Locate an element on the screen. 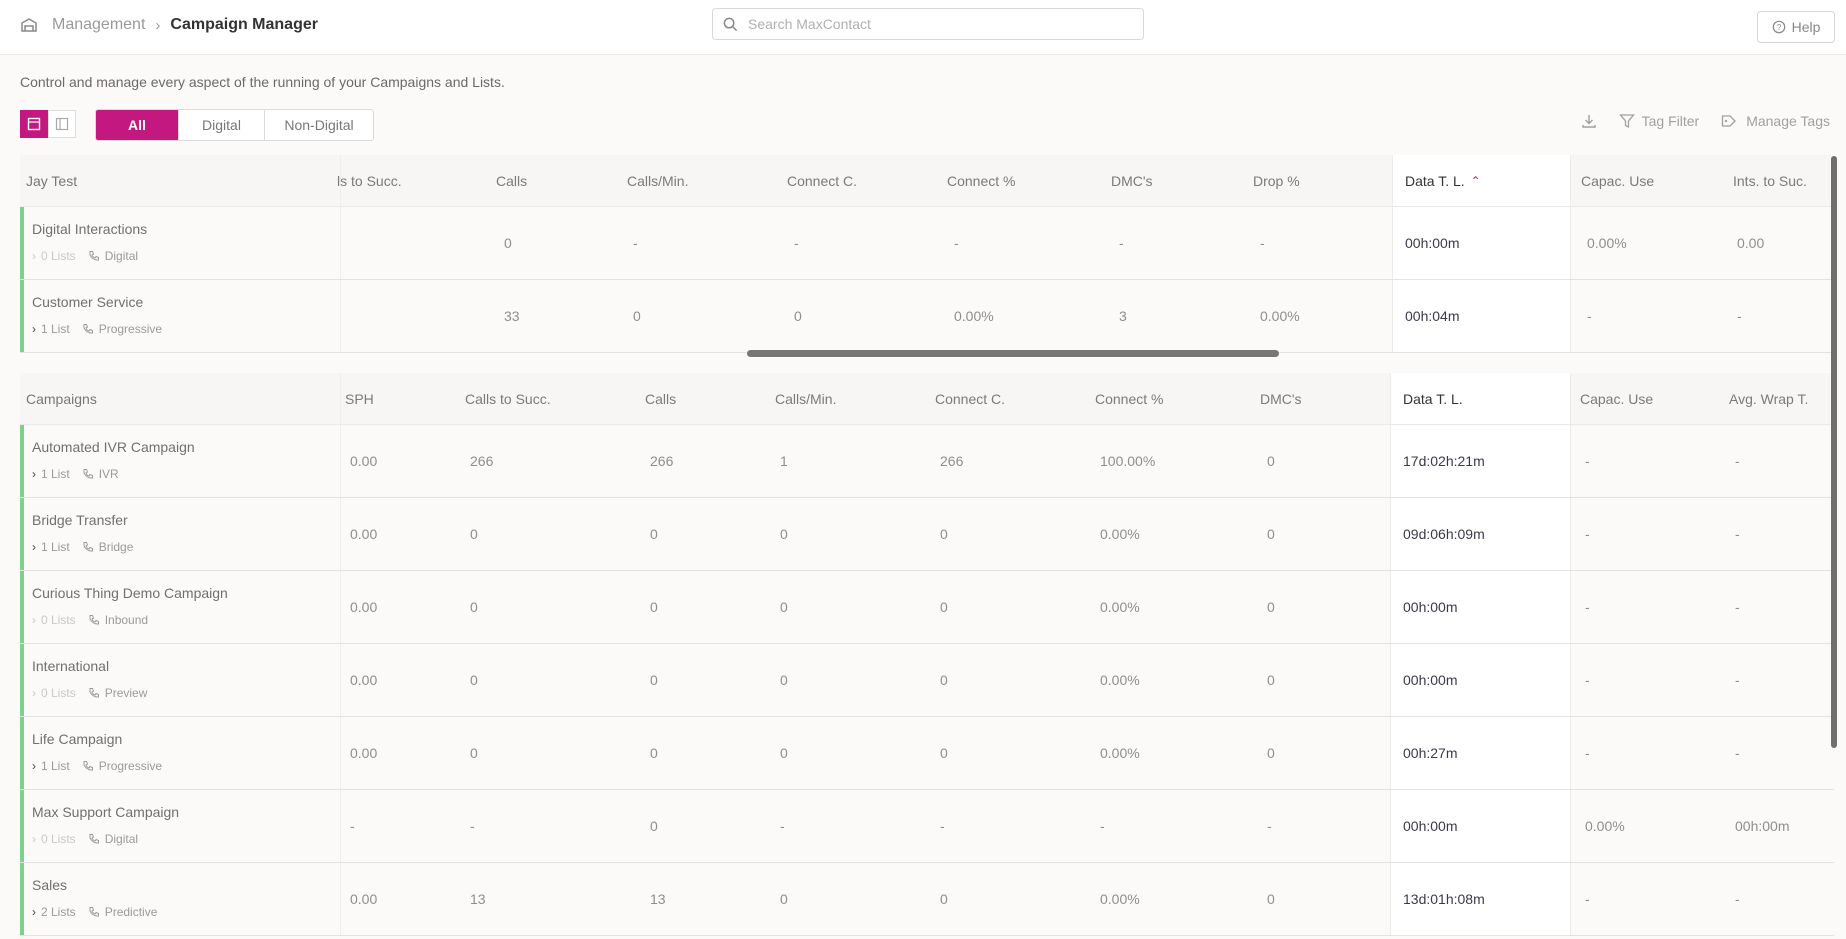 This screenshot has width=1846, height=939. campaign-type-label: Inbound is located at coordinates (126, 620).